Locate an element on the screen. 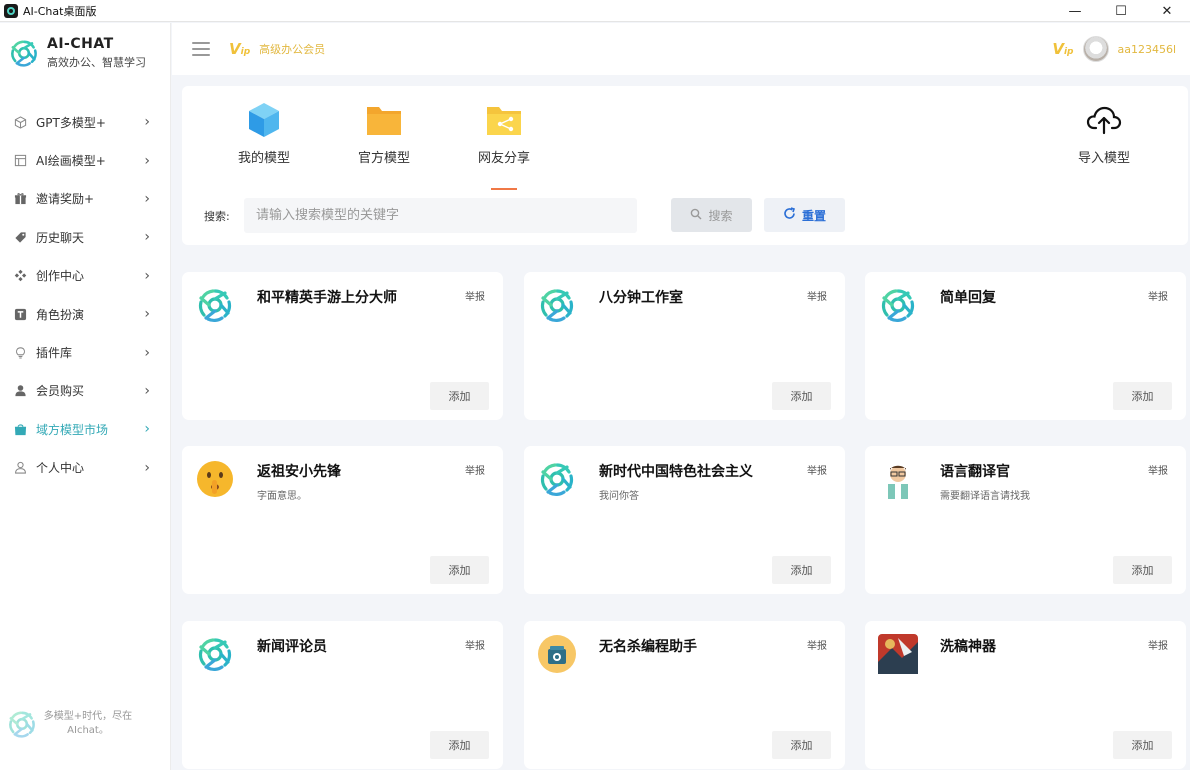  sidebar-item-plugins: 插件库 › is located at coordinates (85, 352).